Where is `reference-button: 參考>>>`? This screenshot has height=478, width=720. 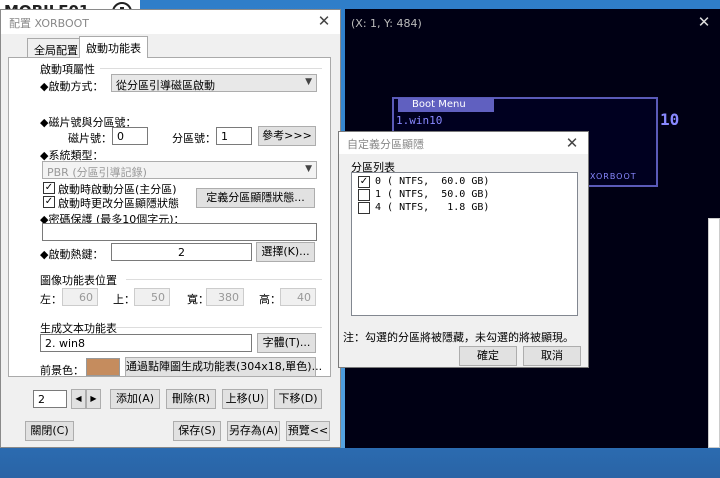 reference-button: 參考>>> is located at coordinates (287, 136).